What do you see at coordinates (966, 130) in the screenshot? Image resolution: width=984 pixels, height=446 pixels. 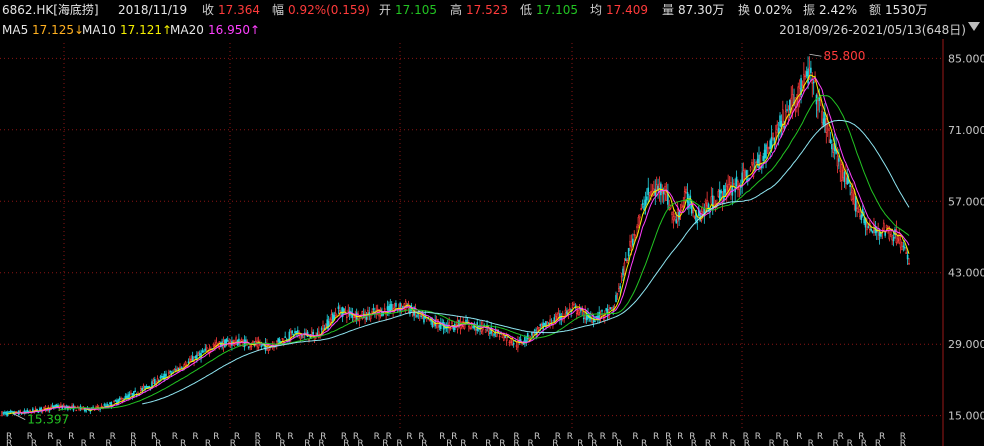 I see `y-tick-label: 71.000` at bounding box center [966, 130].